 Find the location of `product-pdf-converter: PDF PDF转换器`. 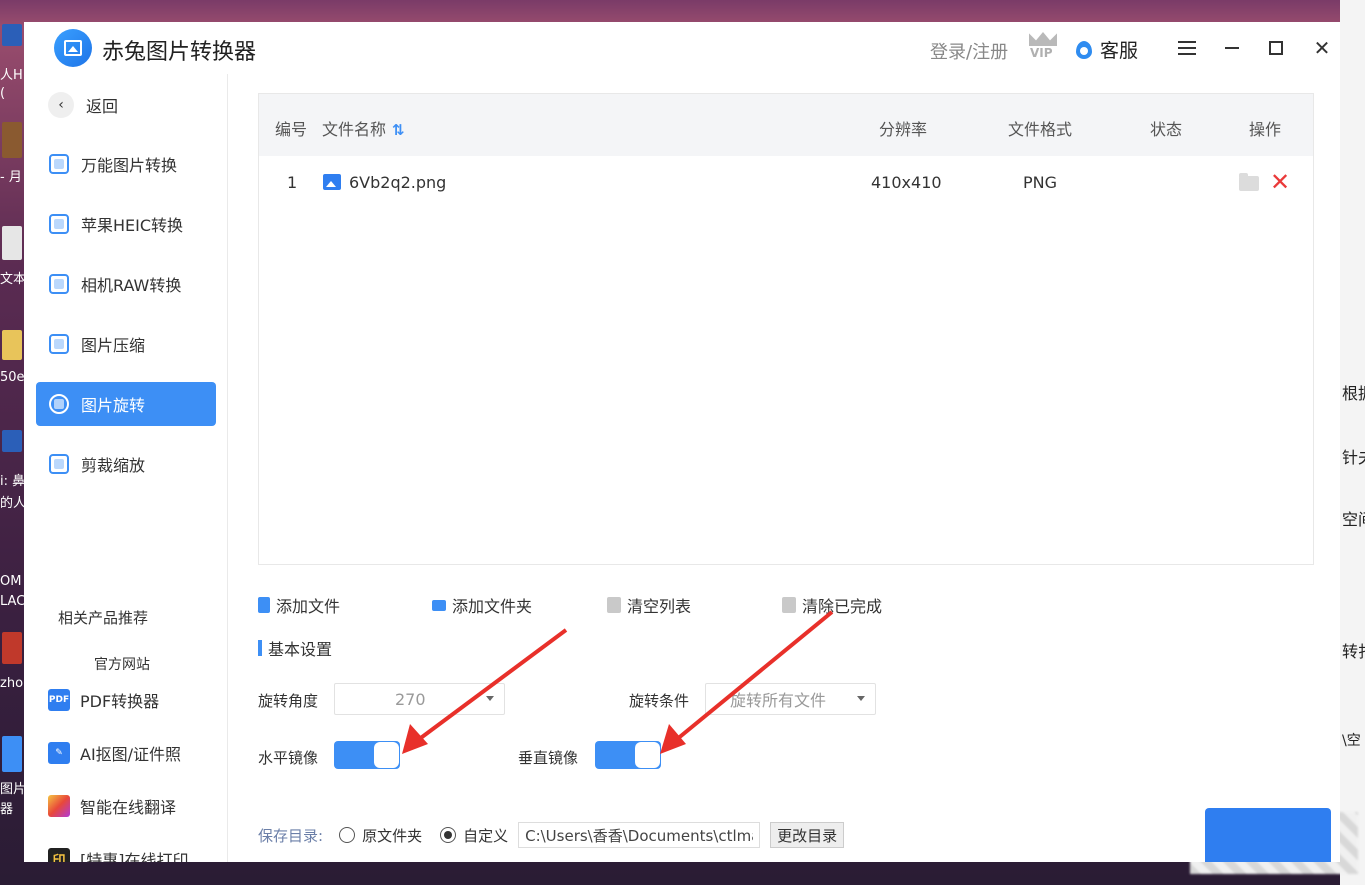

product-pdf-converter: PDF PDF转换器 is located at coordinates (103, 700).